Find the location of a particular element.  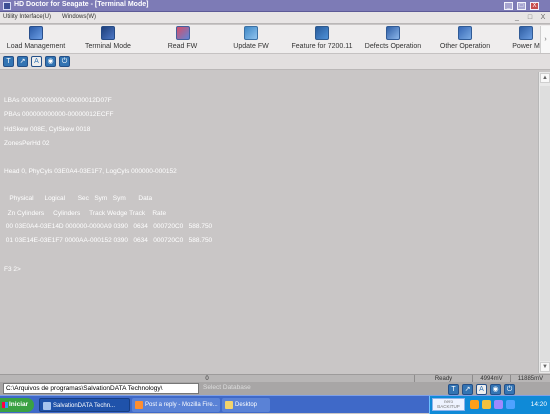

other-operation-button: Other Operation is located at coordinates (465, 38).